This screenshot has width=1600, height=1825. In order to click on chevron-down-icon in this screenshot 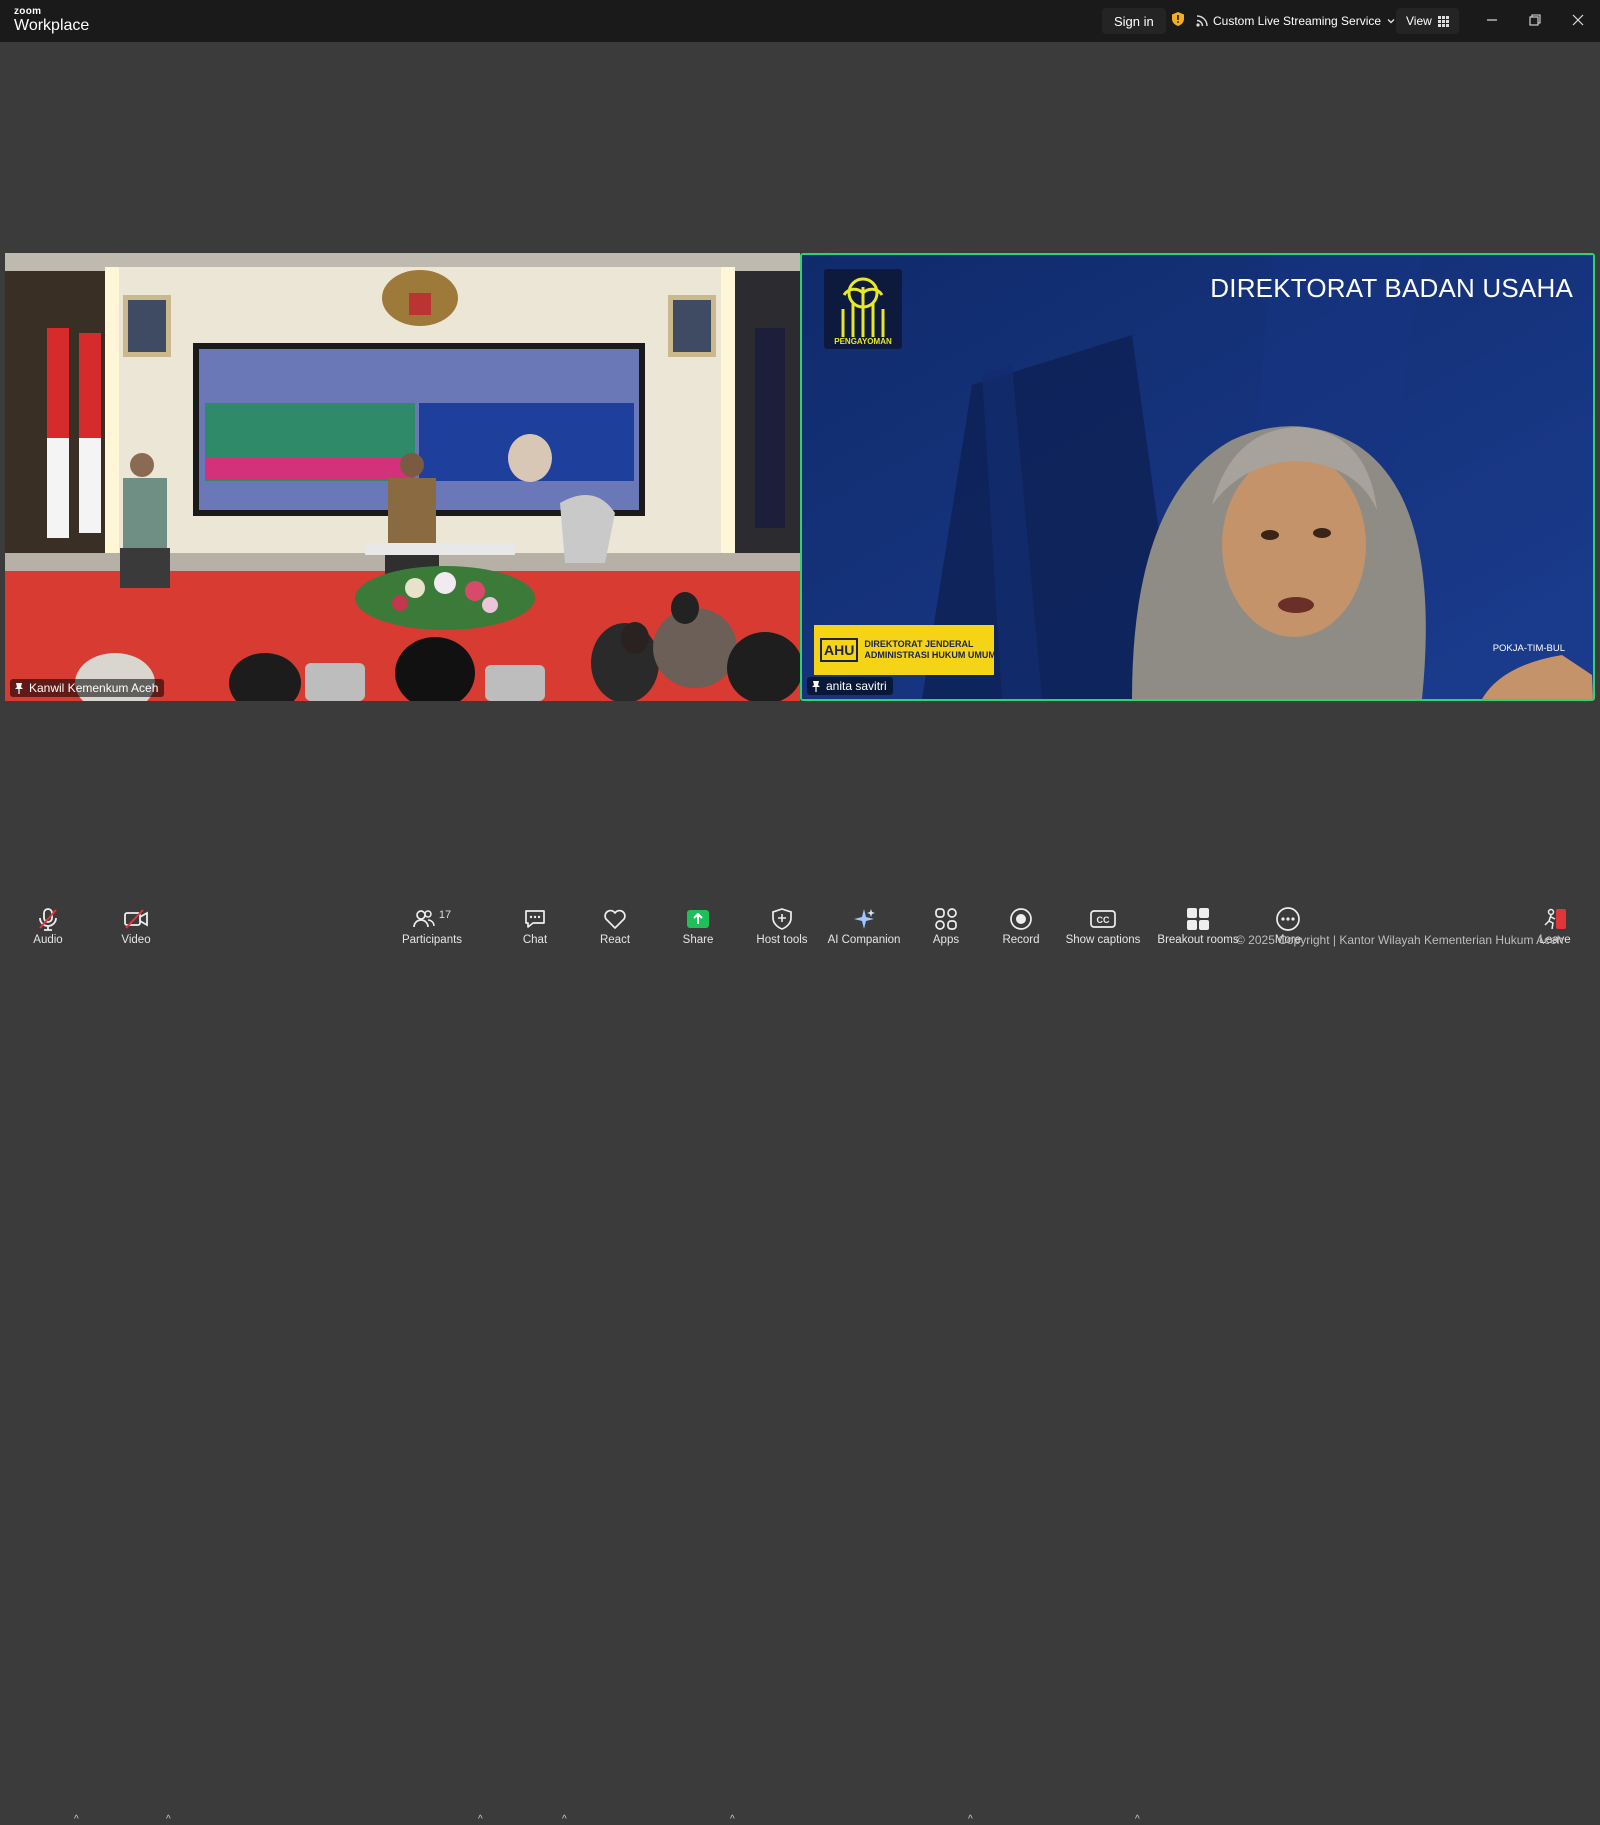, I will do `click(1391, 21)`.